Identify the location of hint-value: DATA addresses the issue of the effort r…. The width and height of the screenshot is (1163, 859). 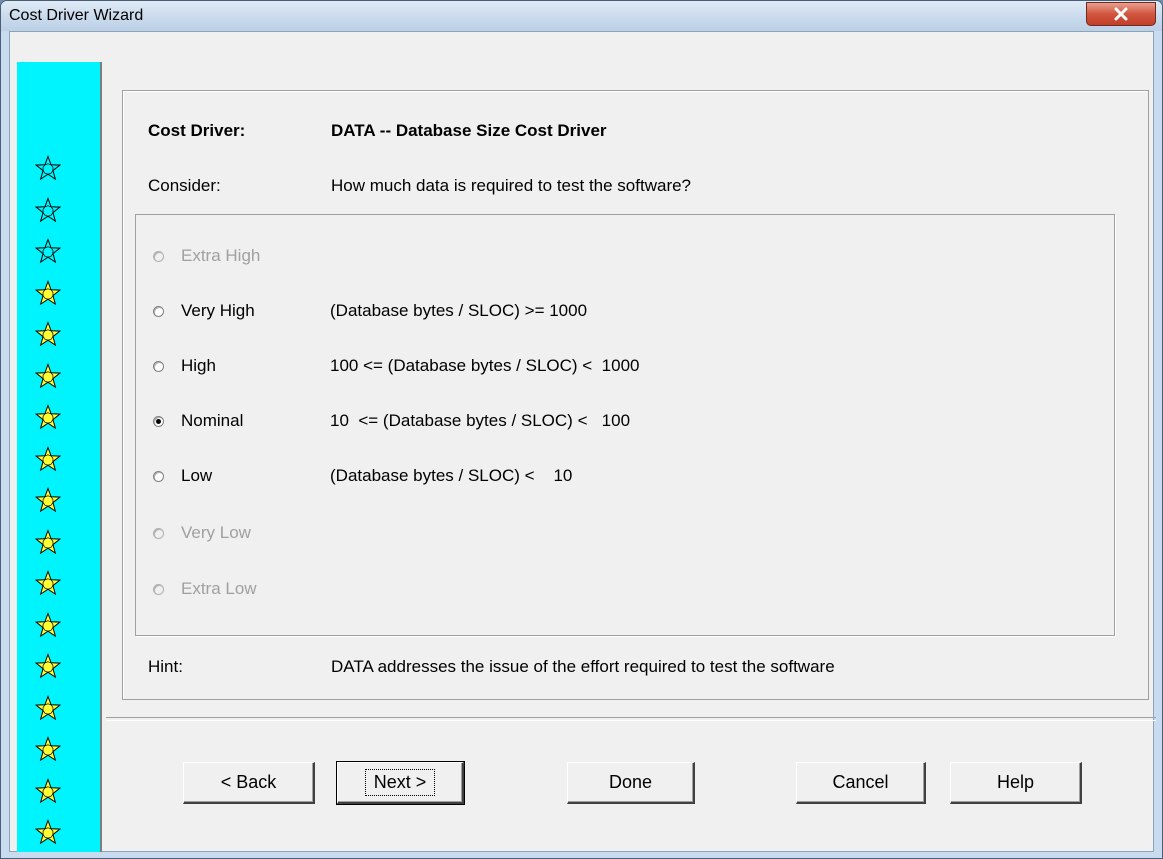
(583, 666).